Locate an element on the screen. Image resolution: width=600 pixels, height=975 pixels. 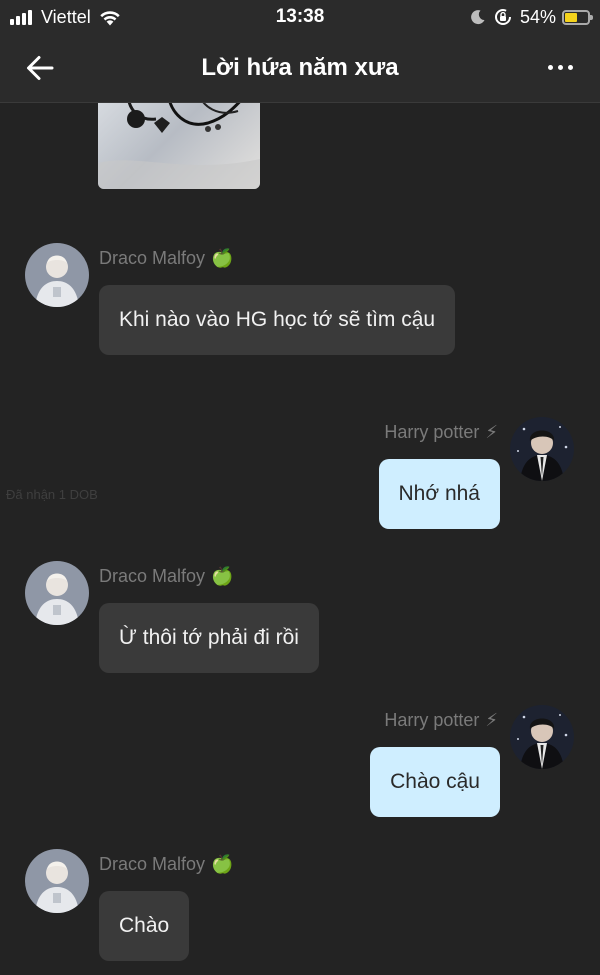
bracelet-photo is located at coordinates (179, 146).